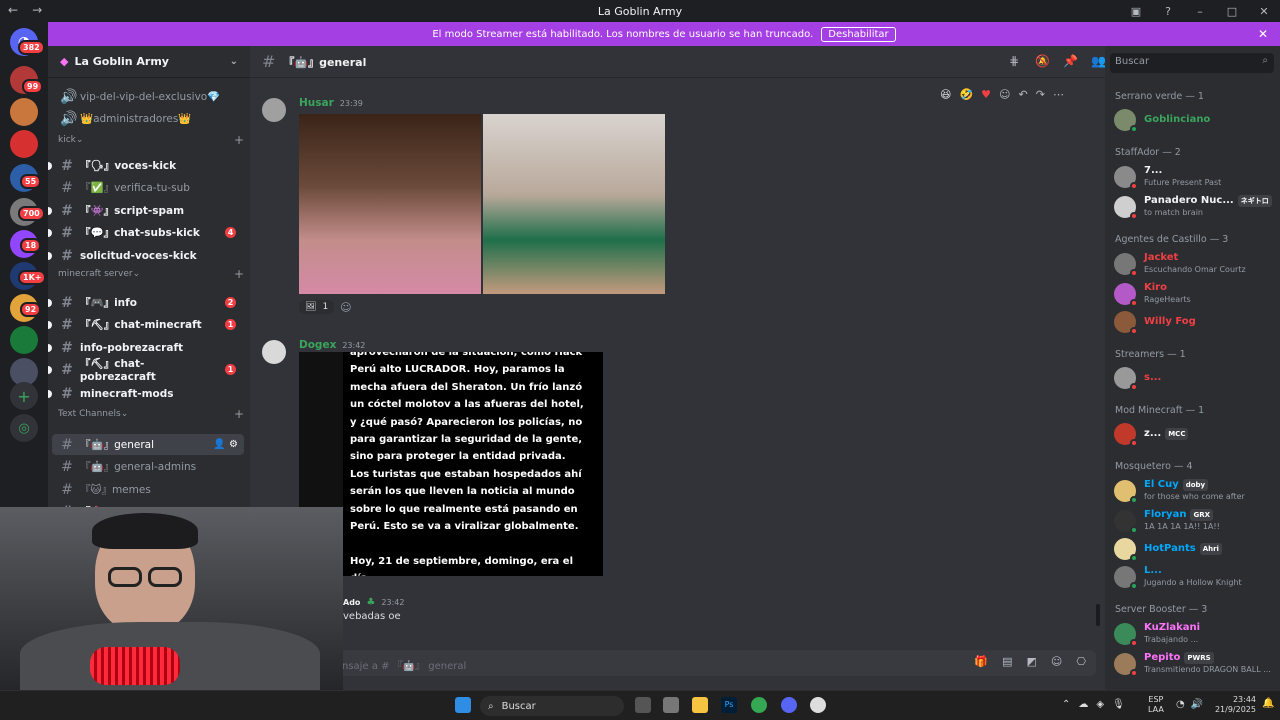  What do you see at coordinates (1007, 661) in the screenshot?
I see `gif-icon: ▤` at bounding box center [1007, 661].